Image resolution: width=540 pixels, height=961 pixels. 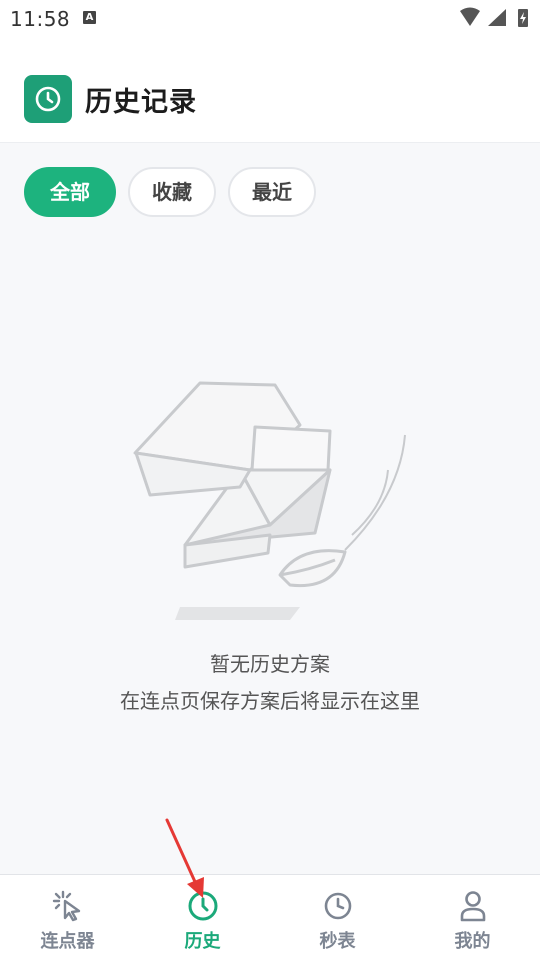 What do you see at coordinates (270, 701) in the screenshot?
I see `empty-subtitle: 在连点页保存方案后将显示在这里` at bounding box center [270, 701].